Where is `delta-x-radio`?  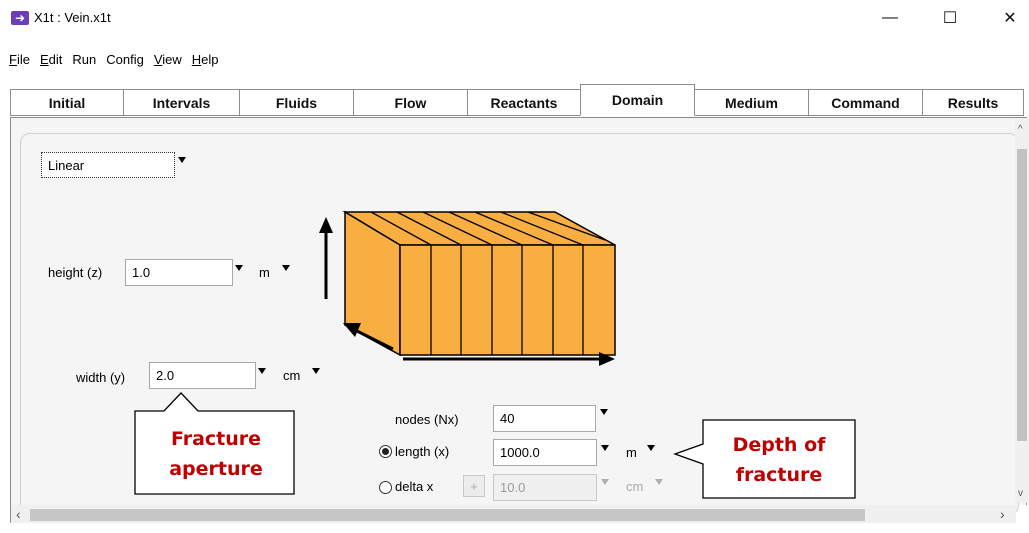
delta-x-radio is located at coordinates (385, 487).